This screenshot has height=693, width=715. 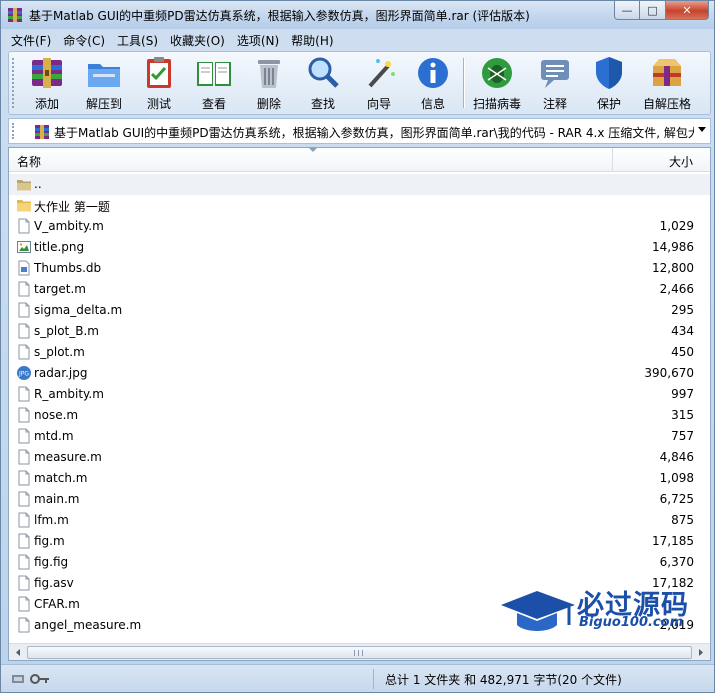 What do you see at coordinates (72, 207) in the screenshot?
I see `file-name: 大作业 第一题` at bounding box center [72, 207].